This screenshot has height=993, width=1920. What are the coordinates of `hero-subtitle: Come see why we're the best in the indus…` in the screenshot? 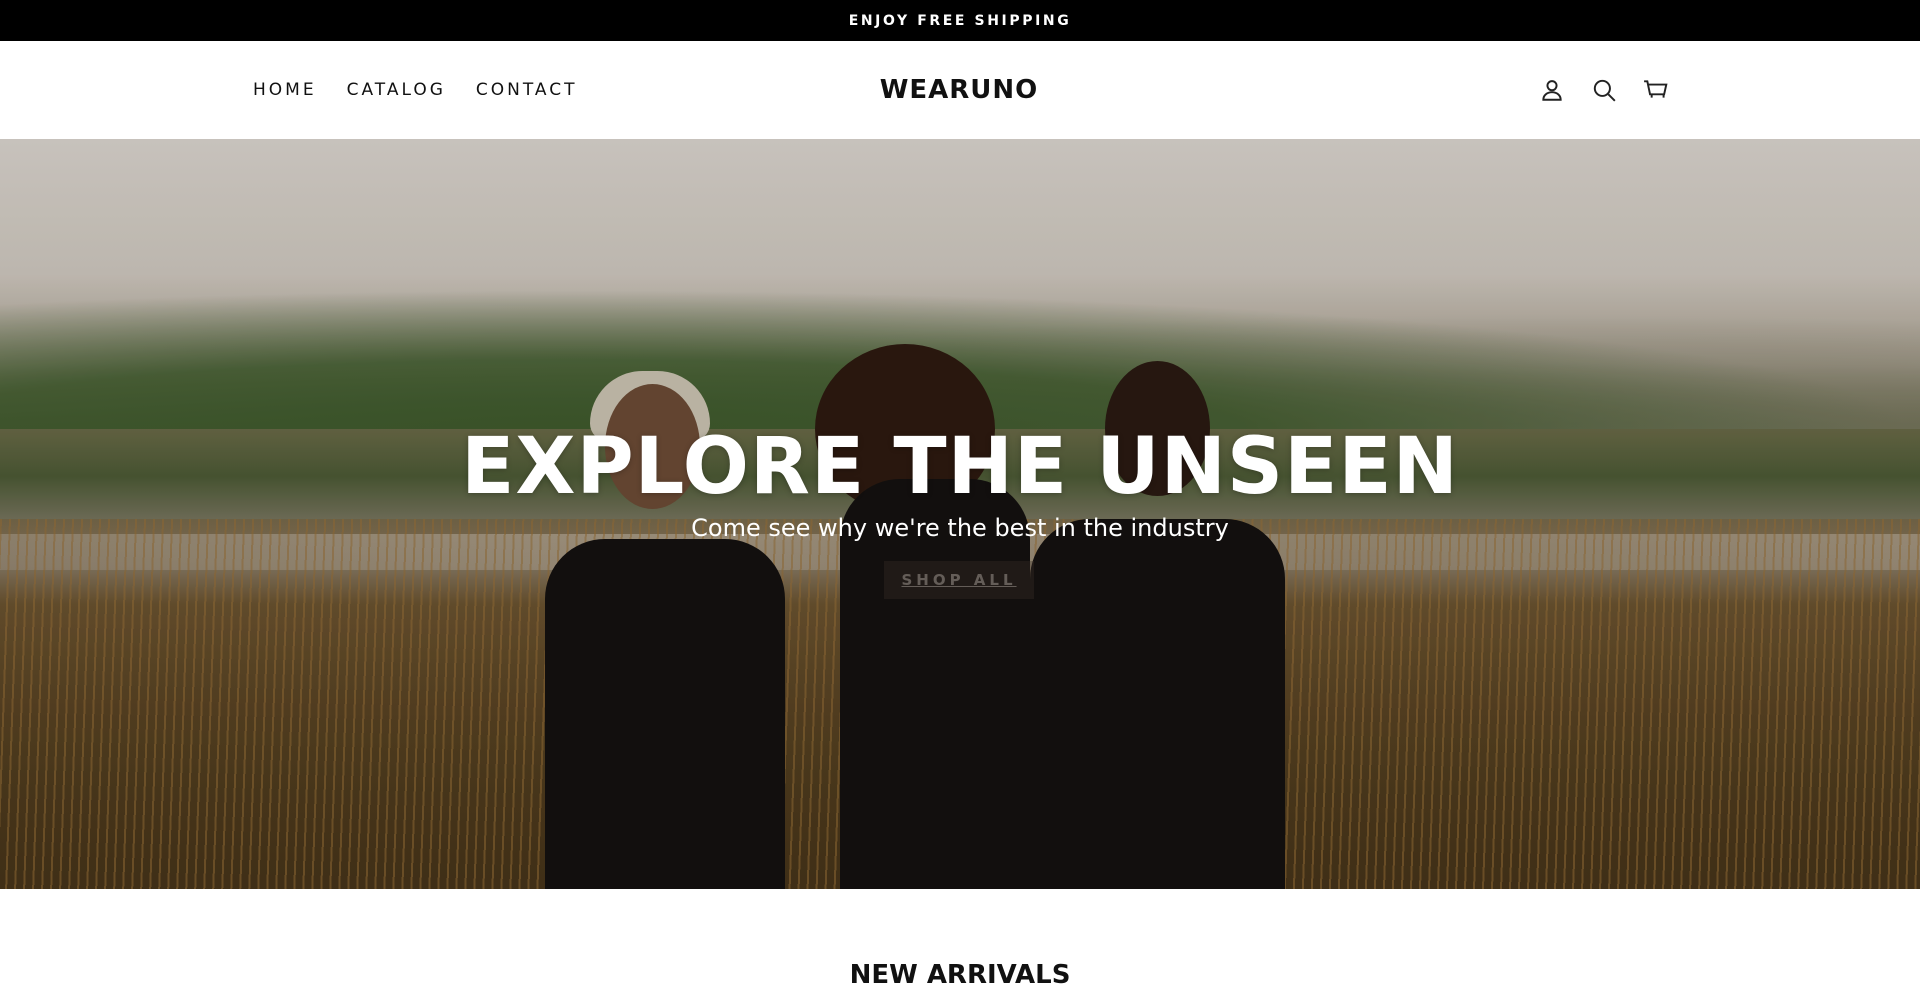 It's located at (960, 528).